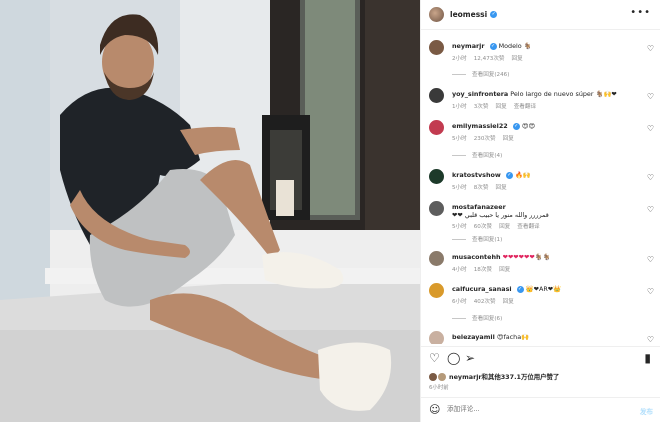  I want to click on commenter-username: musacontehh, so click(476, 257).